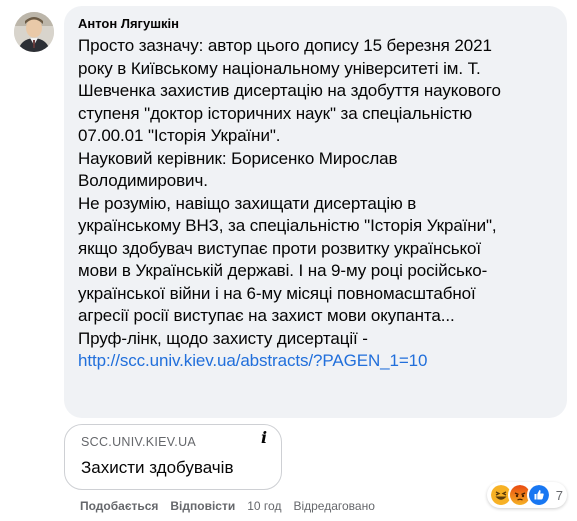  What do you see at coordinates (139, 442) in the screenshot?
I see `link-preview-domain: SCC.UNIV.KIEV.UA` at bounding box center [139, 442].